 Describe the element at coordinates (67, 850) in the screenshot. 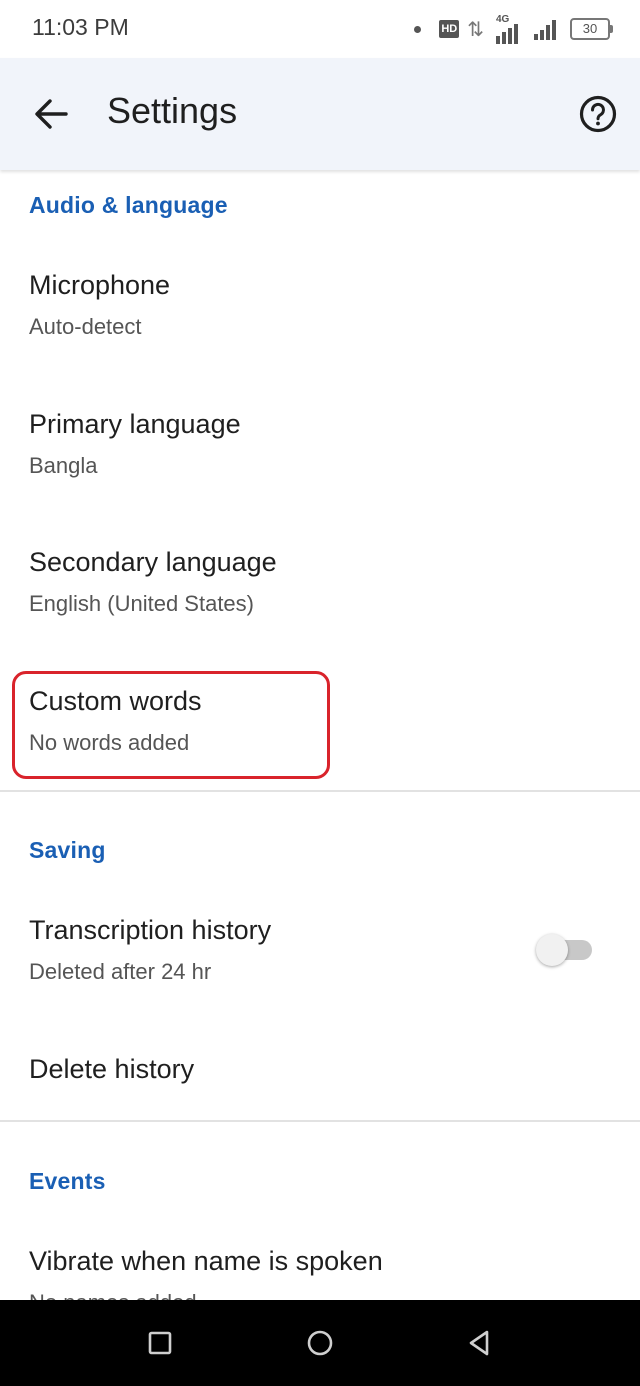

I see `section-header-saving: Saving` at that location.